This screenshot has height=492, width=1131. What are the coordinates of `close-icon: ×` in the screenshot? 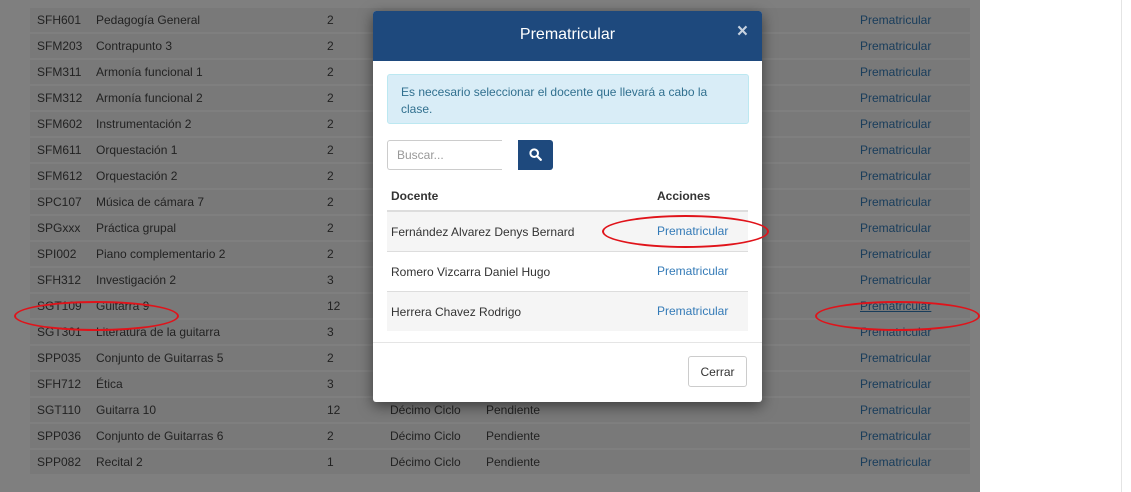 It's located at (742, 32).